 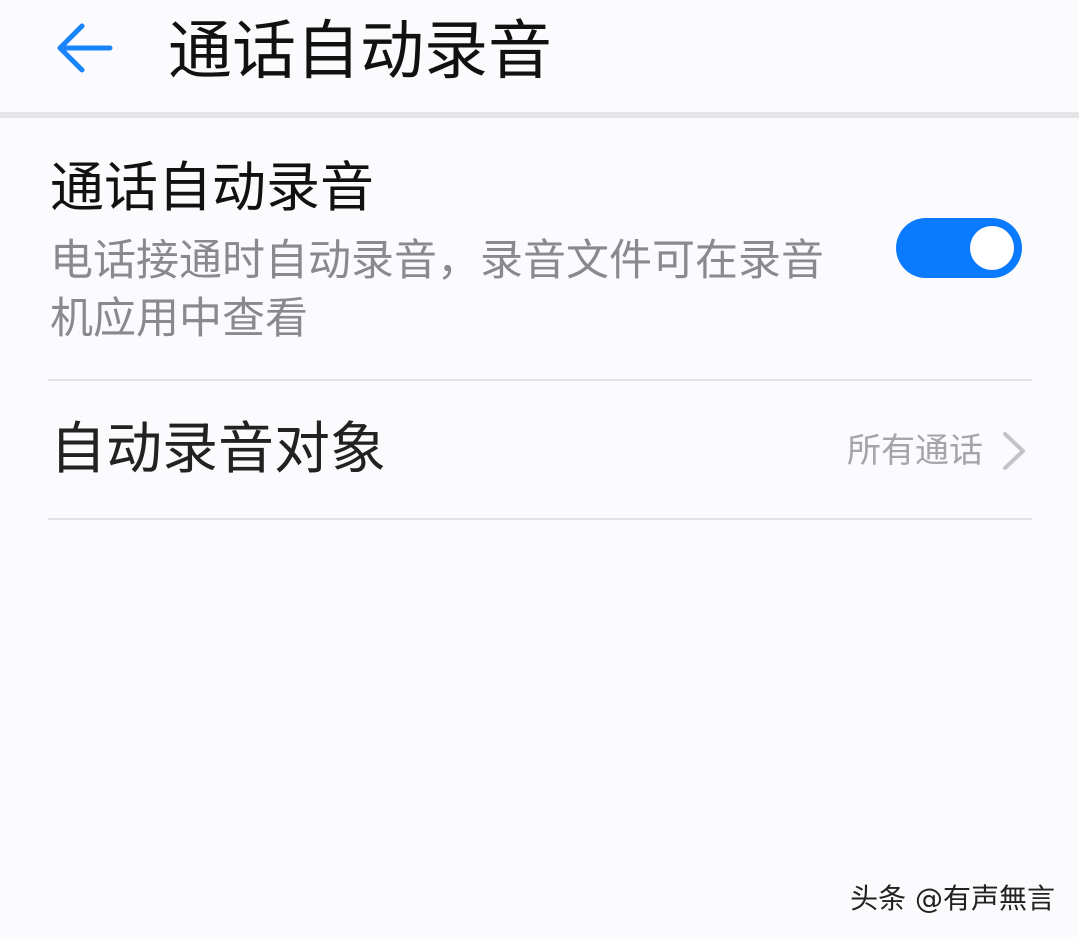 What do you see at coordinates (959, 248) in the screenshot?
I see `auto-record-toggle` at bounding box center [959, 248].